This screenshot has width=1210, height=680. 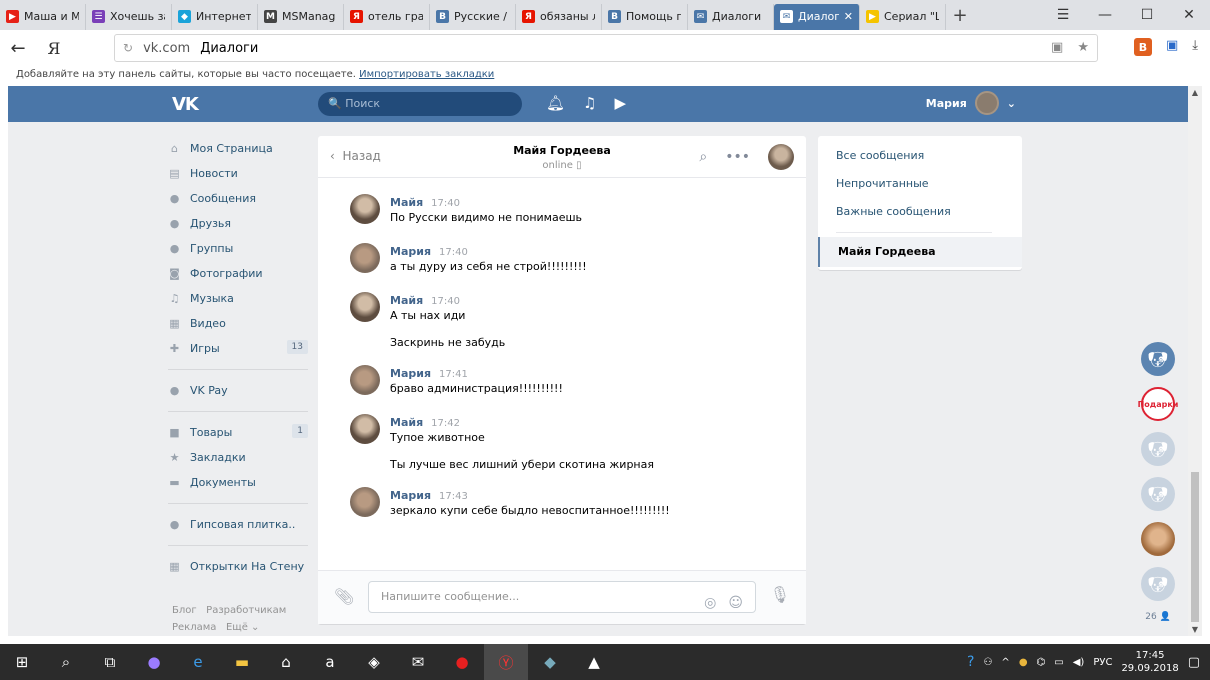 What do you see at coordinates (238, 457) in the screenshot?
I see `sidebar-item: ★ Закладки` at bounding box center [238, 457].